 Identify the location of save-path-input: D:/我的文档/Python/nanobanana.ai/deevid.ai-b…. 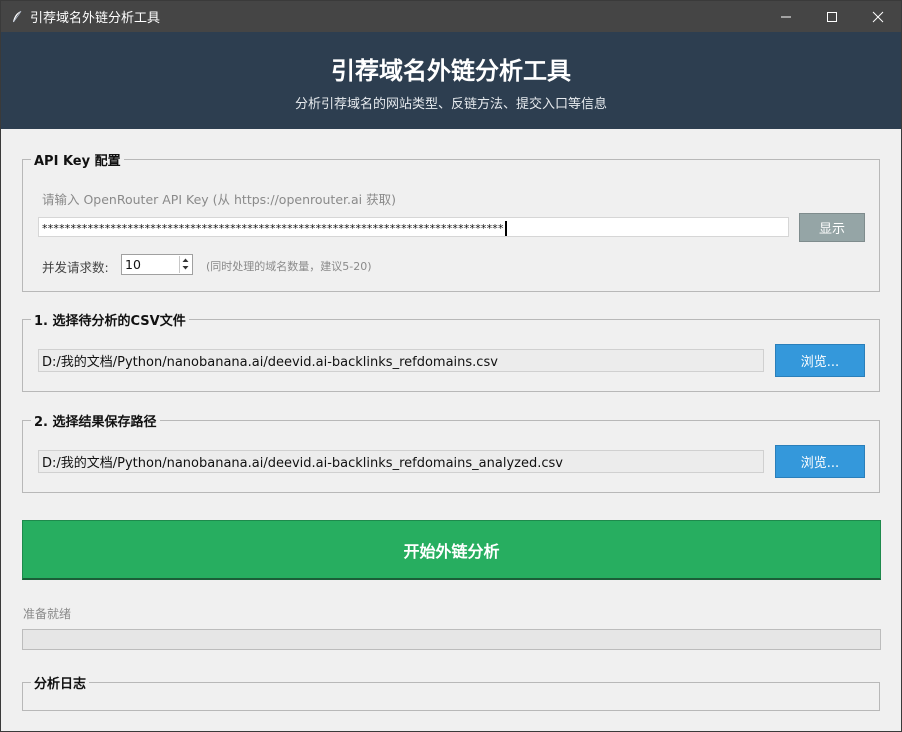
(401, 461).